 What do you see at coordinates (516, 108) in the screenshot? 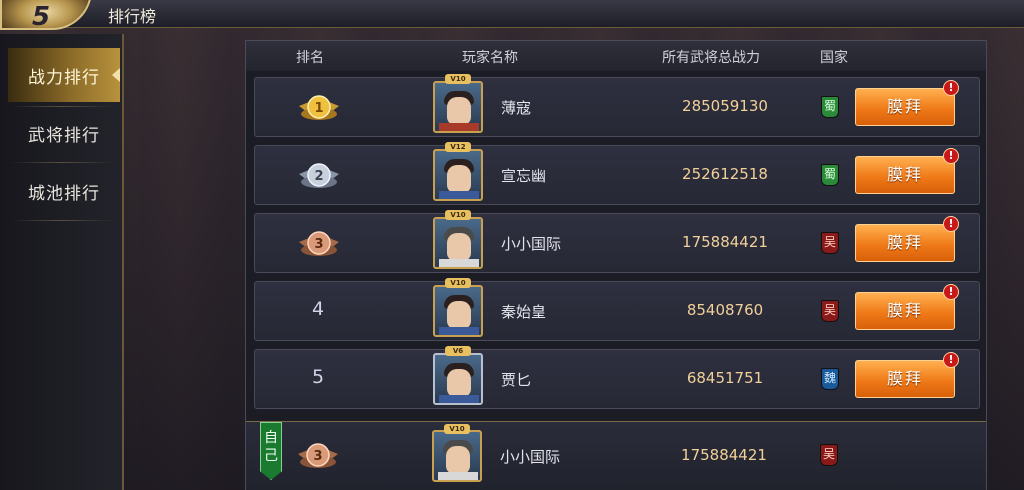
I see `player-name: 薄寇` at bounding box center [516, 108].